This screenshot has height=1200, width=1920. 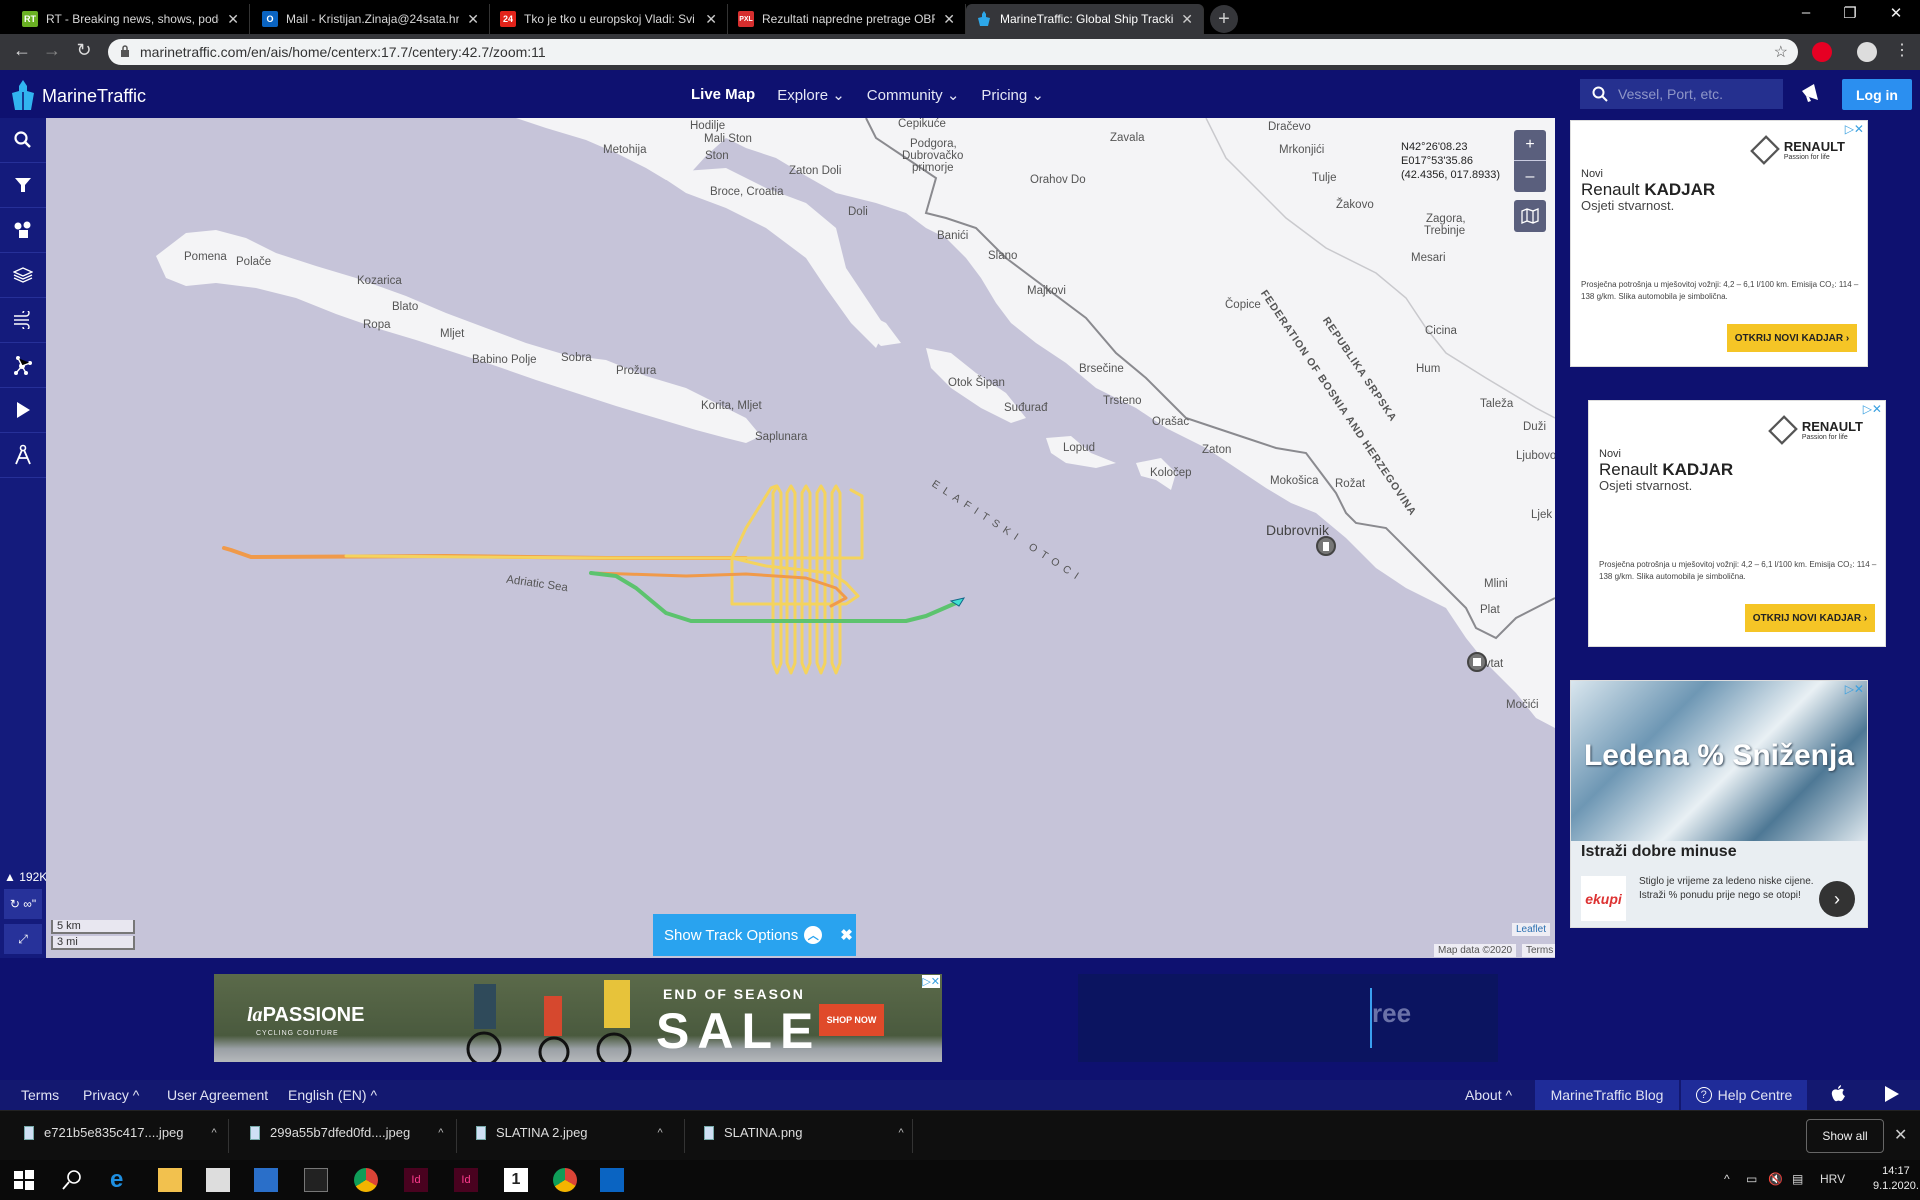 What do you see at coordinates (122, 1180) in the screenshot?
I see `edge-browser-icon: e` at bounding box center [122, 1180].